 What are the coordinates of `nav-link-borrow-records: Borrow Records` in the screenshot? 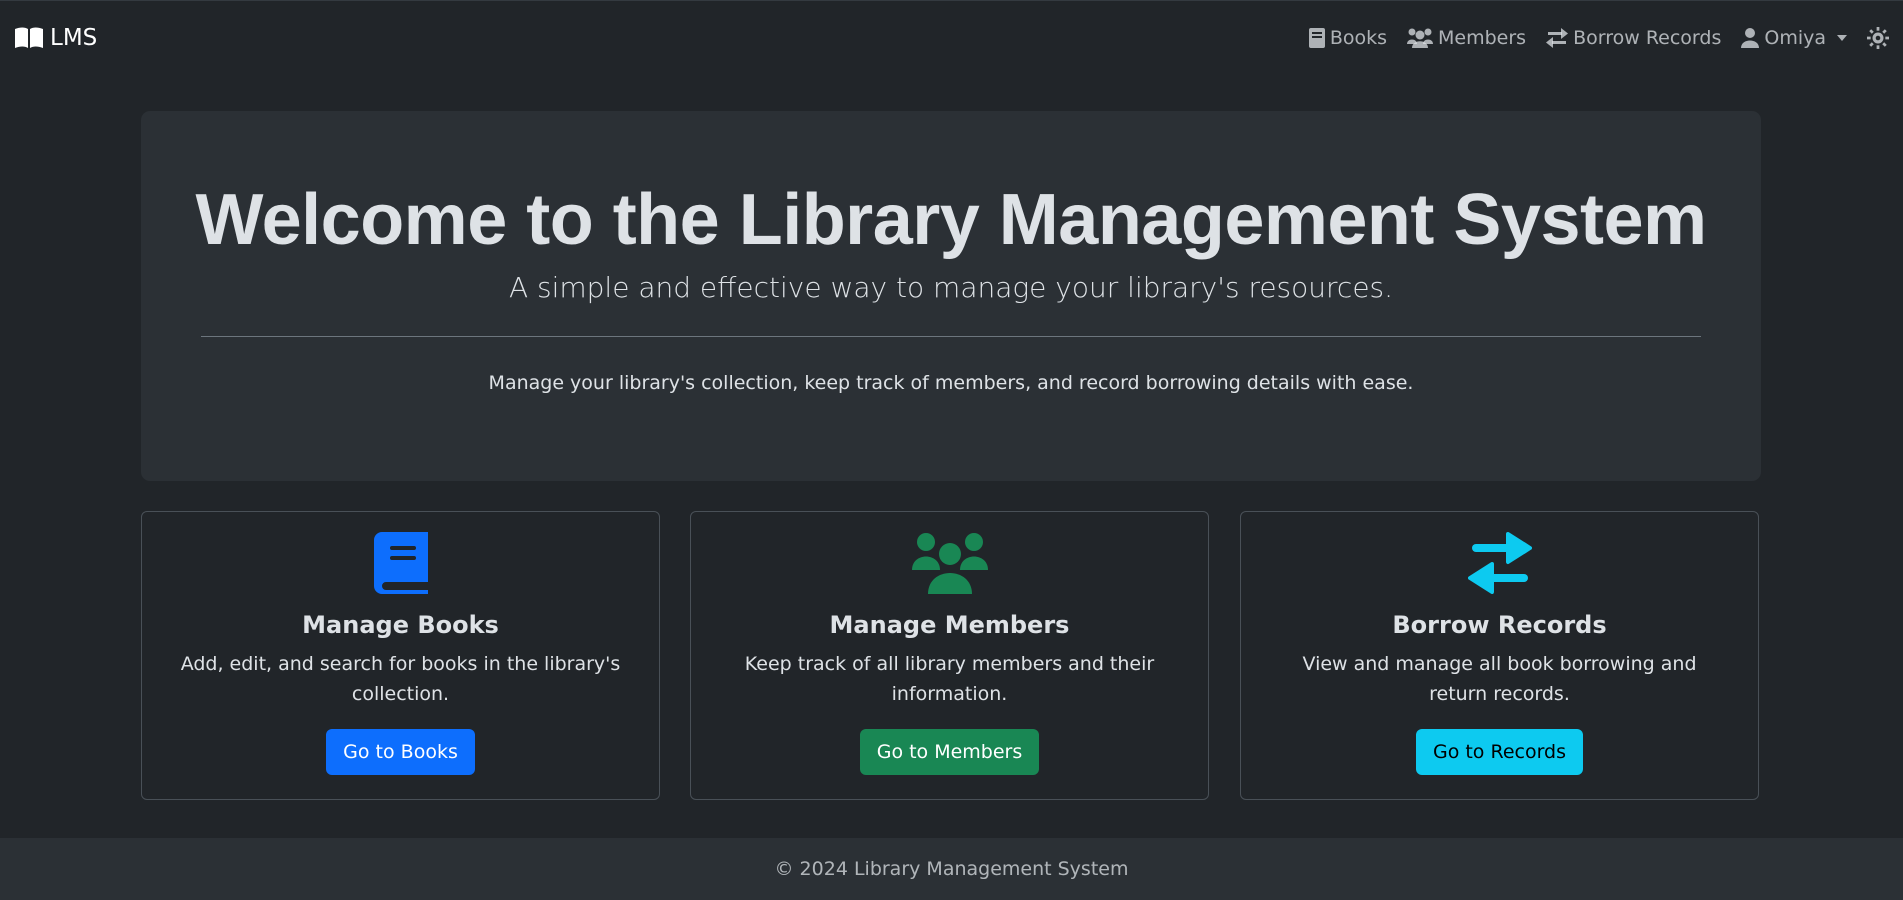 It's located at (1633, 38).